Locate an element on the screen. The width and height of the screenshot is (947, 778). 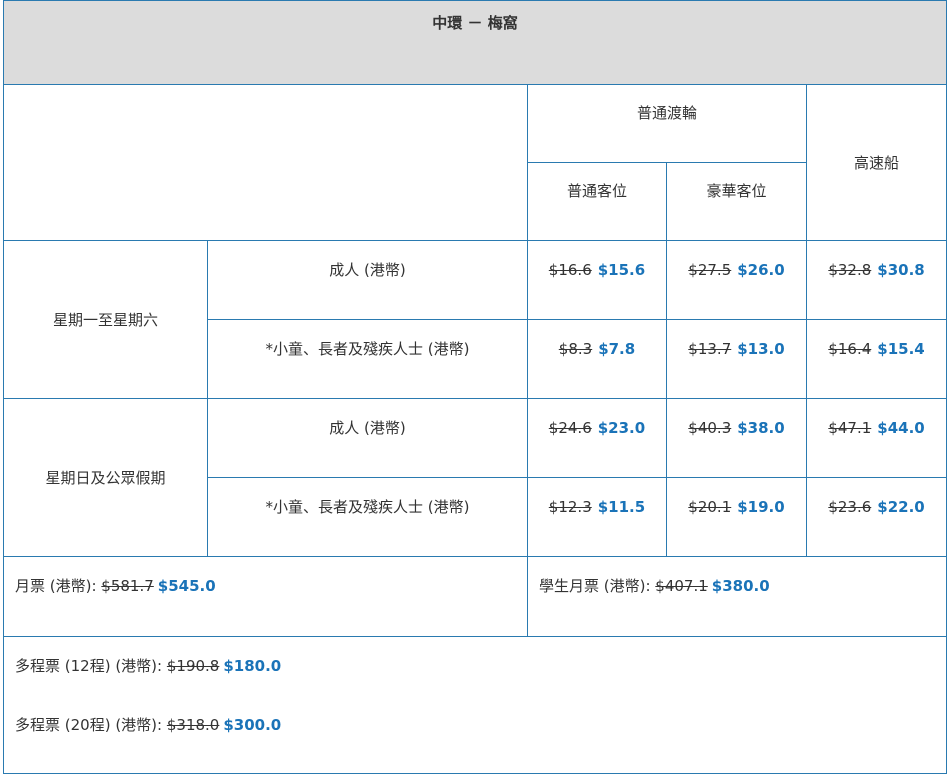
header-ordinary-class: 普通客位 is located at coordinates (597, 201).